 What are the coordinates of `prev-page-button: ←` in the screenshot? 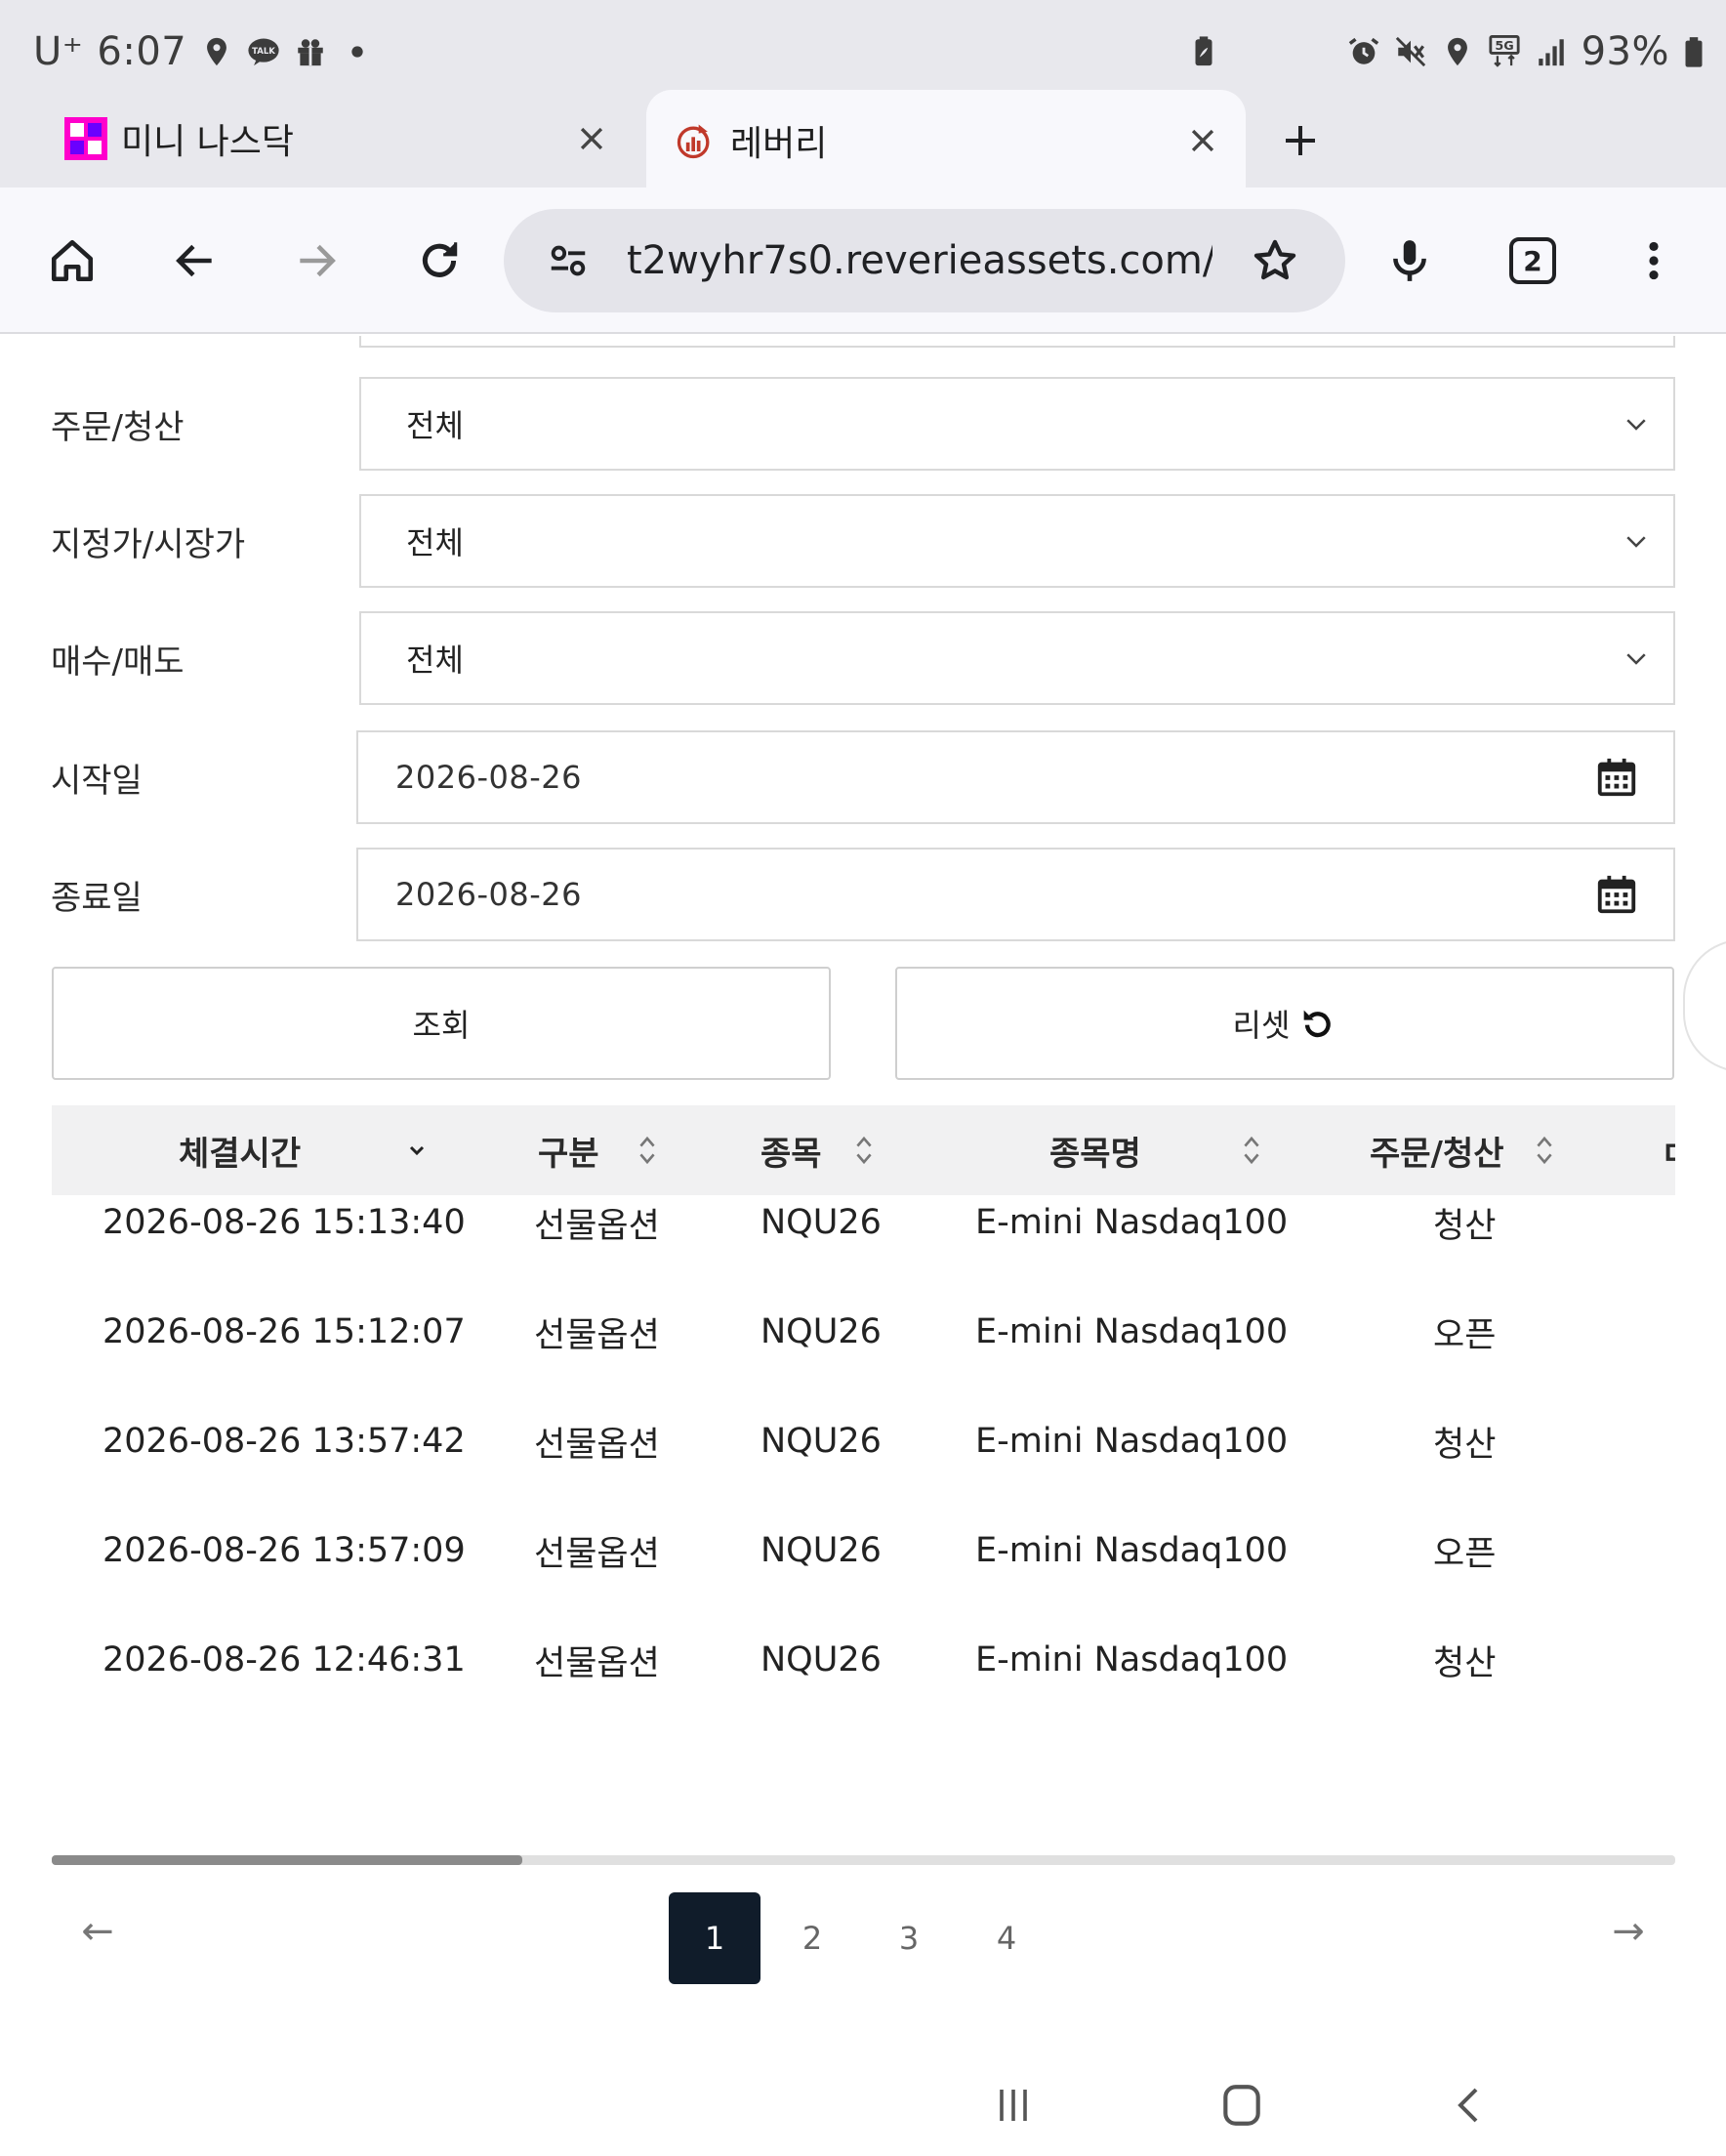 It's located at (98, 1931).